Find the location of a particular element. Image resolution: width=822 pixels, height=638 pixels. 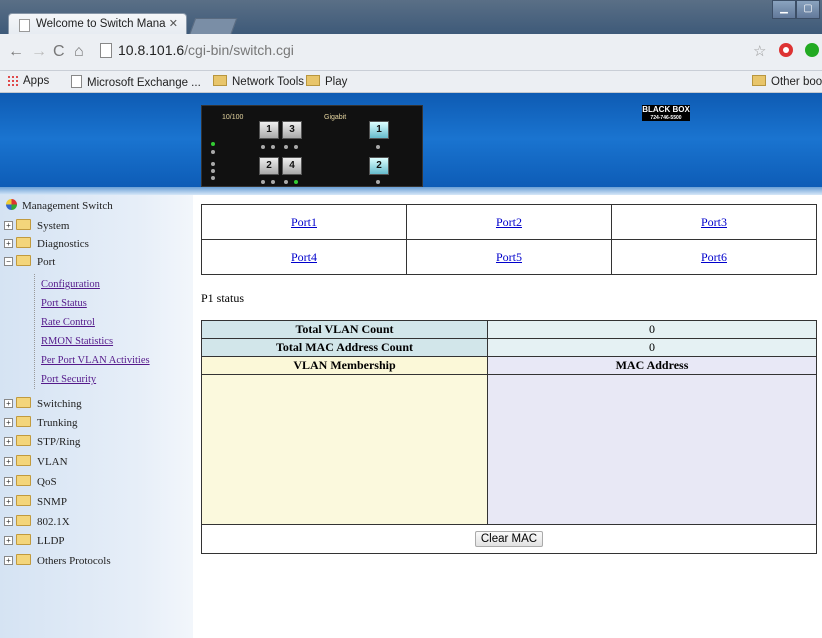

clear-mac-cell: Clear MAC is located at coordinates (509, 539).